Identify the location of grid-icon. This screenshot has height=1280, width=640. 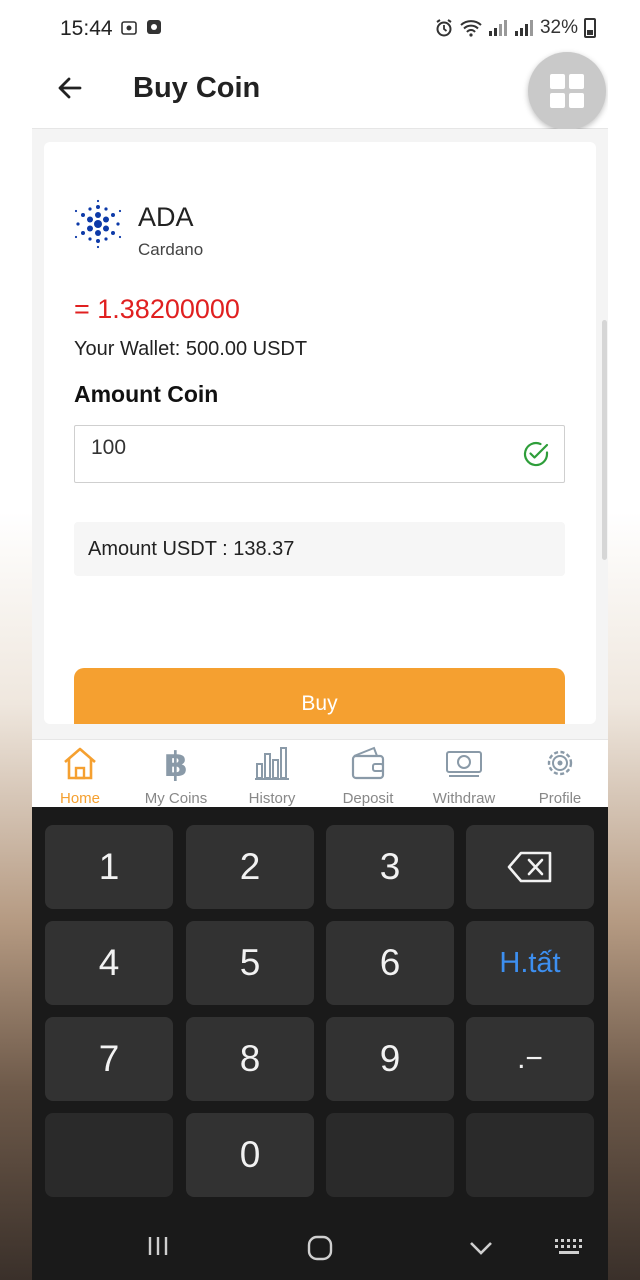
(567, 91).